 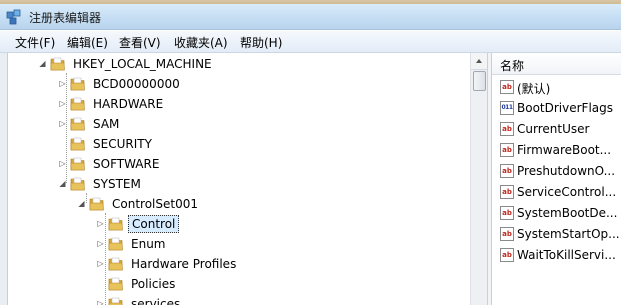 I want to click on tree-item-label: Control, so click(x=154, y=224).